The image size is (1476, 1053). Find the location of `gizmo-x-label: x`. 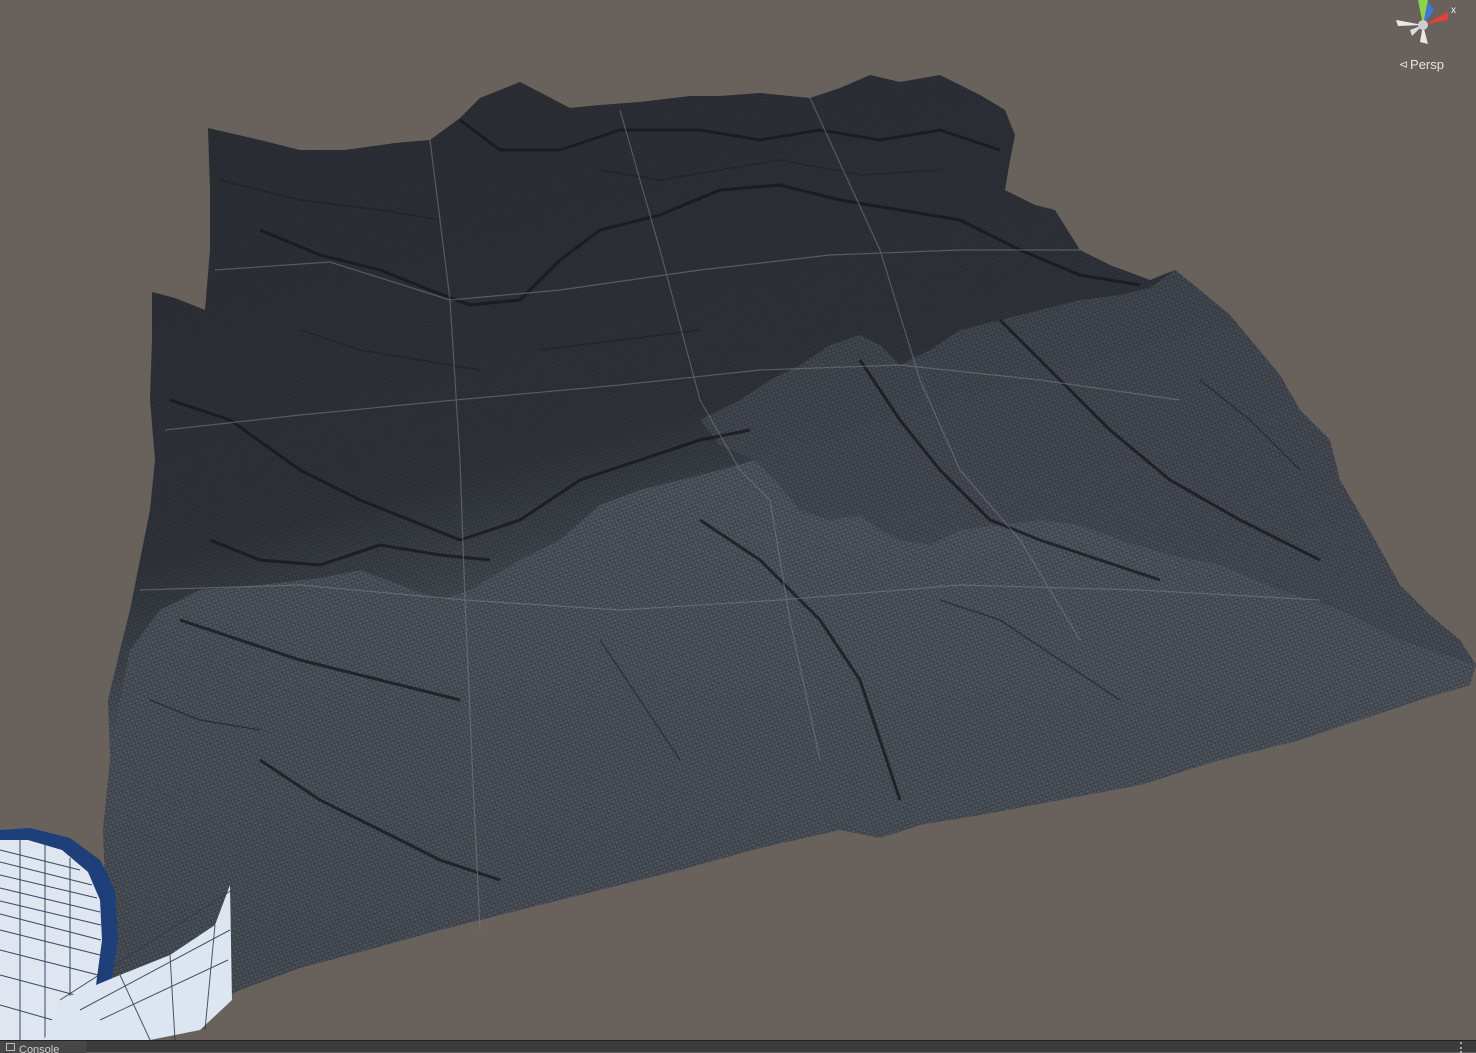

gizmo-x-label: x is located at coordinates (1453, 10).